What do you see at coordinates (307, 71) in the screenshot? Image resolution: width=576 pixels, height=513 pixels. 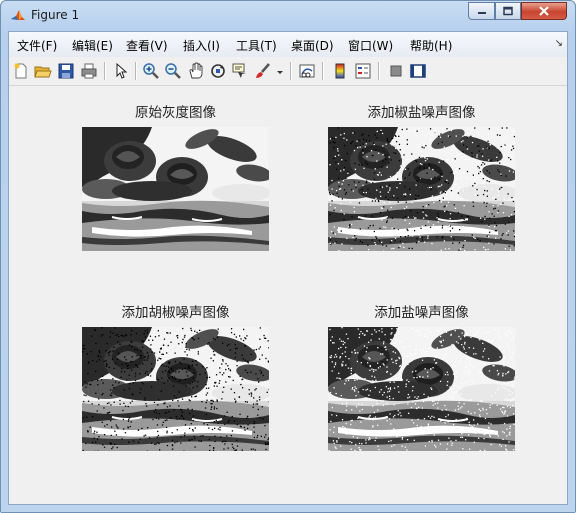 I see `link-plot-icon` at bounding box center [307, 71].